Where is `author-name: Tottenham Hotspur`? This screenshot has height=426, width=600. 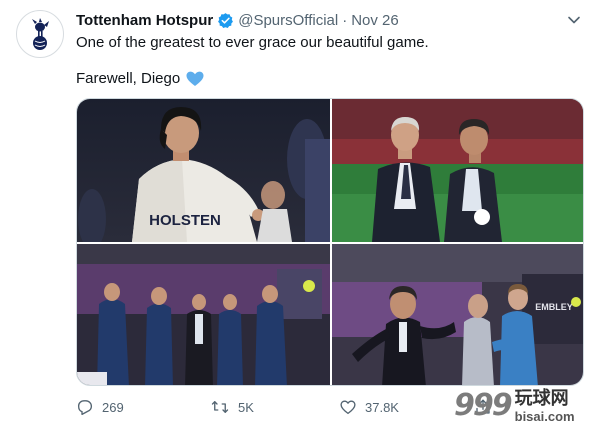
author-name: Tottenham Hotspur is located at coordinates (144, 20).